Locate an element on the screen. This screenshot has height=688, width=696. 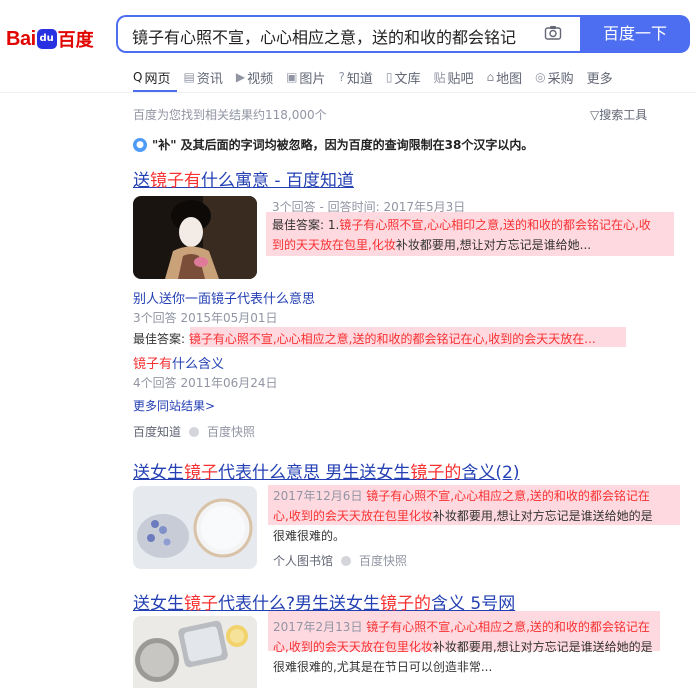
result-date: 2017年12月6日 is located at coordinates (320, 496).